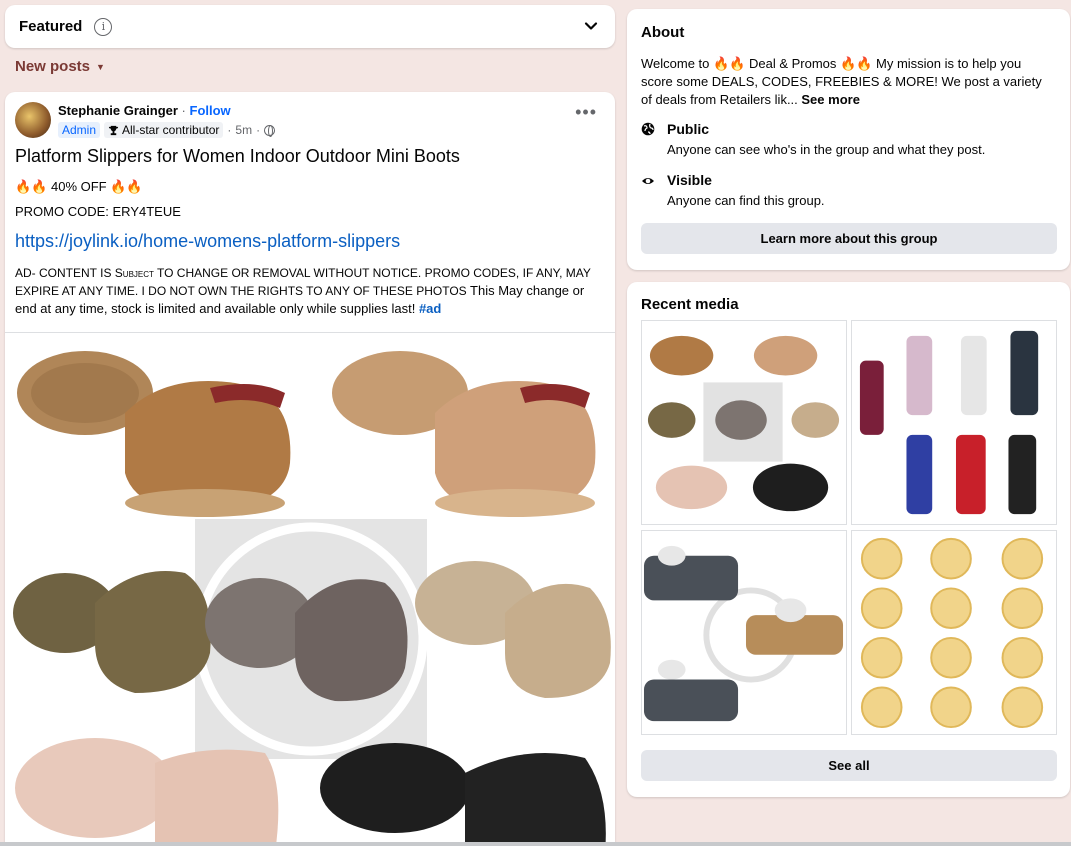 The image size is (1071, 846). Describe the element at coordinates (690, 304) in the screenshot. I see `recent-media-title: Recent media` at that location.